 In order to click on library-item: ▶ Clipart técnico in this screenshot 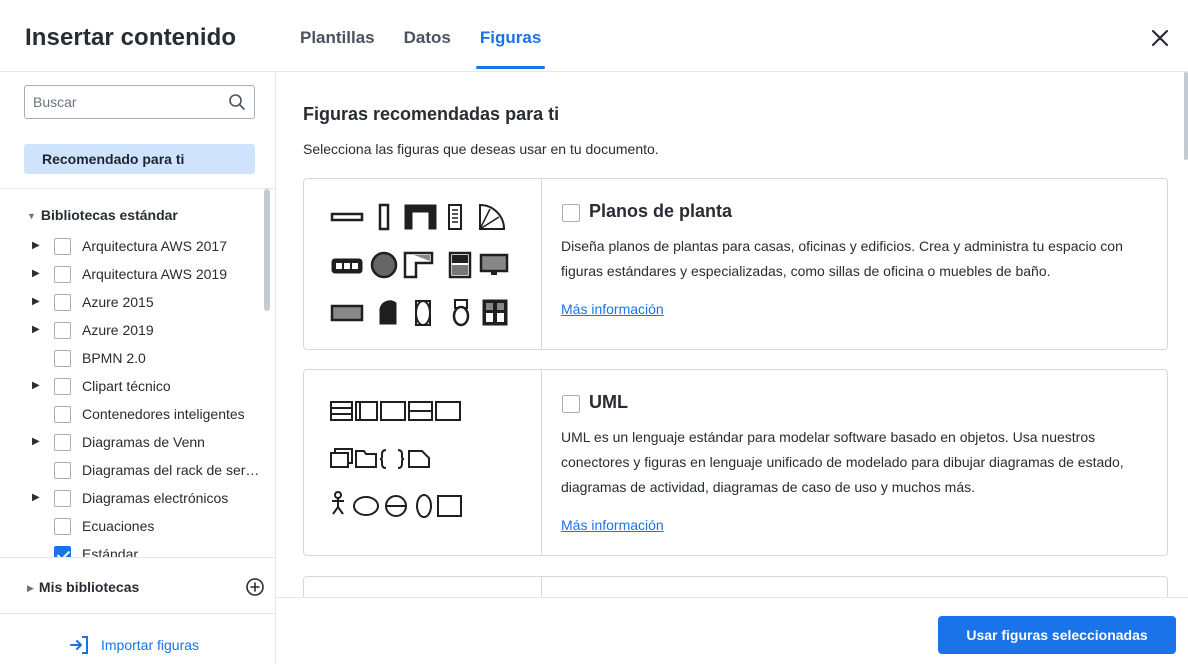, I will do `click(131, 387)`.